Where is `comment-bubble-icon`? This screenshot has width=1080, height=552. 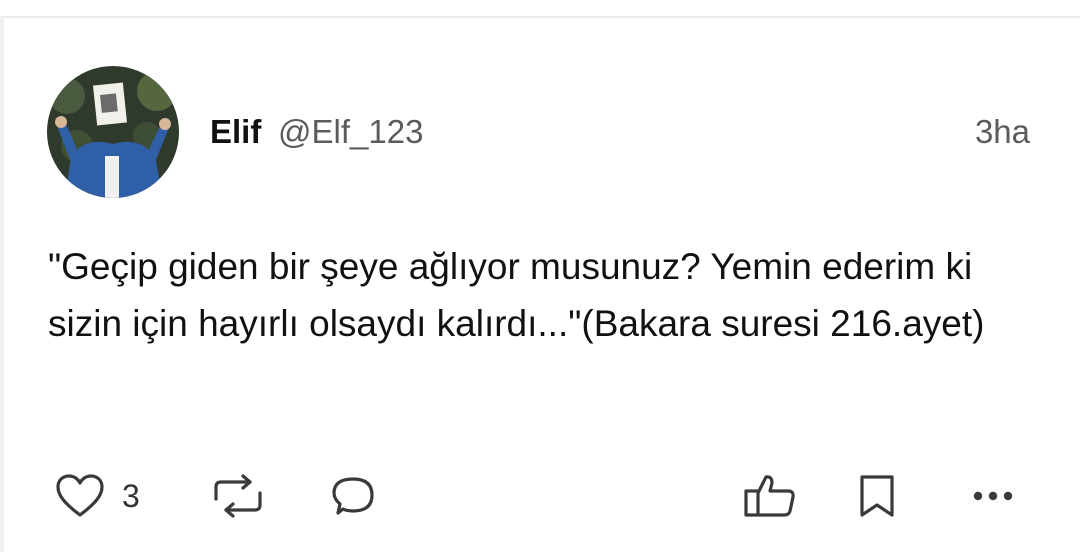 comment-bubble-icon is located at coordinates (353, 496).